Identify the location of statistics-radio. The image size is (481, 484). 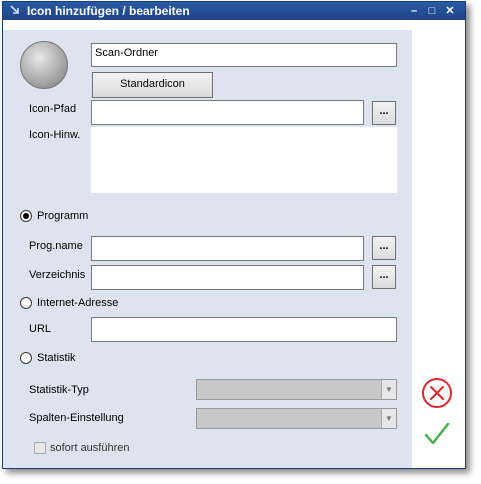
(26, 358).